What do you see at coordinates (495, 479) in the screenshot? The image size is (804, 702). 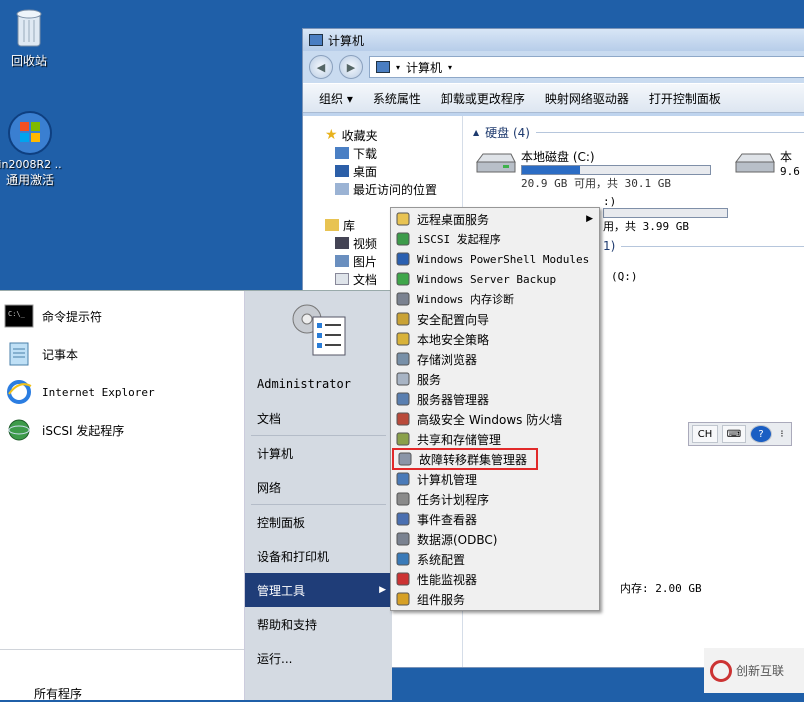 I see `admin-tool-item: 计算机管理` at bounding box center [495, 479].